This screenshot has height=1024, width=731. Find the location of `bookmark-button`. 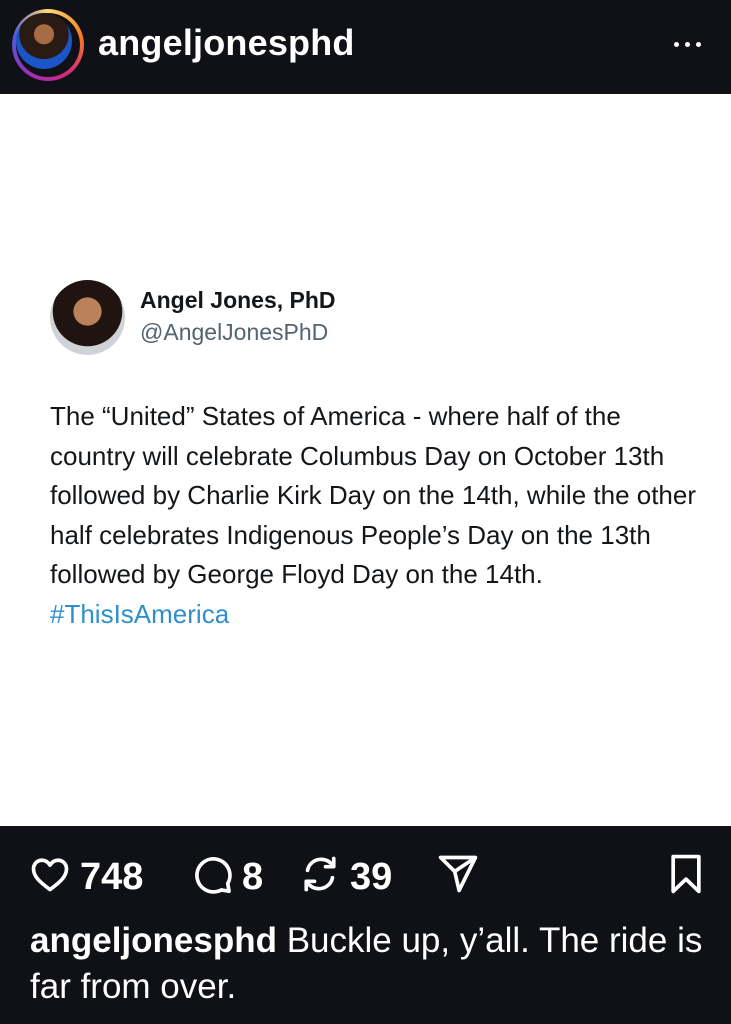

bookmark-button is located at coordinates (686, 874).